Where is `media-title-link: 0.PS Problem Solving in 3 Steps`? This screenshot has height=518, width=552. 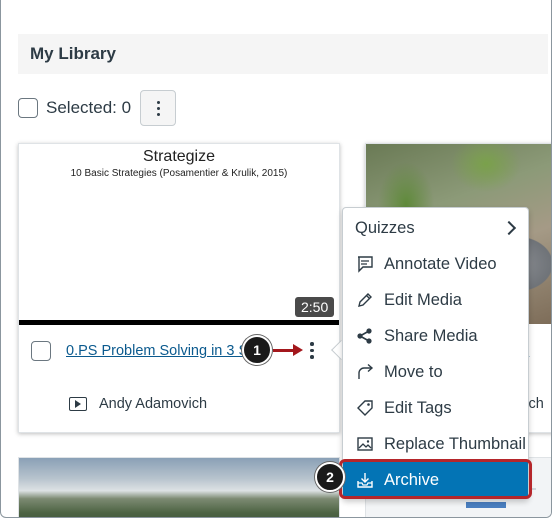 media-title-link: 0.PS Problem Solving in 3 Steps is located at coordinates (163, 351).